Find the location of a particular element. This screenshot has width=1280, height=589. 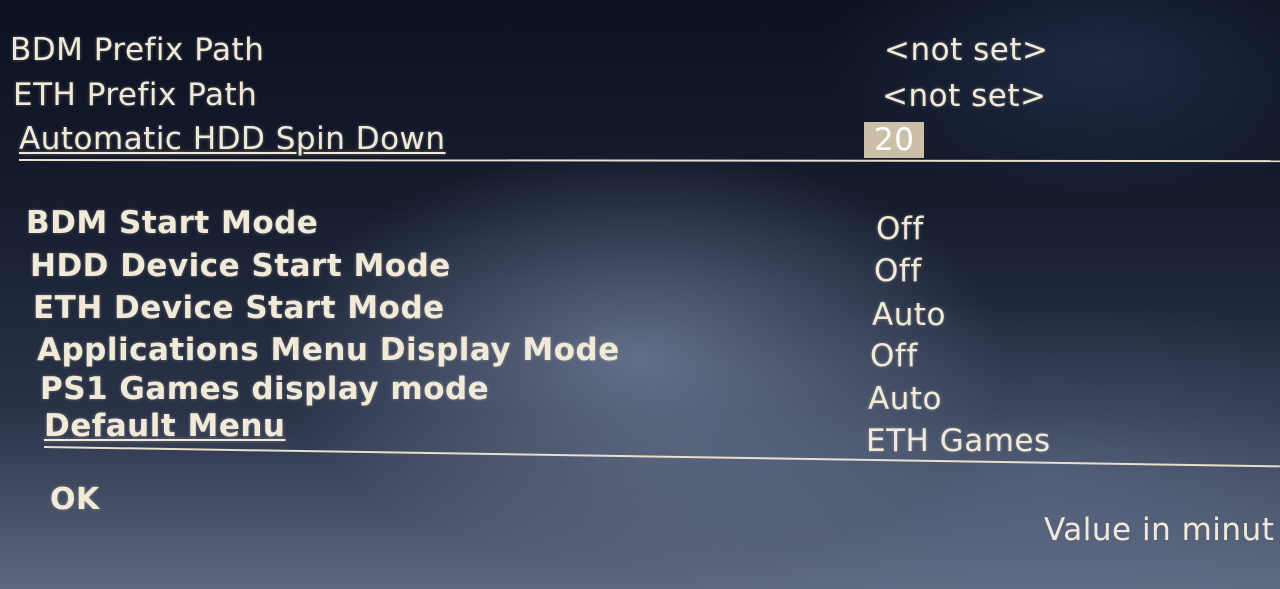

setting-value-ps1-games-display-mode: Auto is located at coordinates (905, 399).